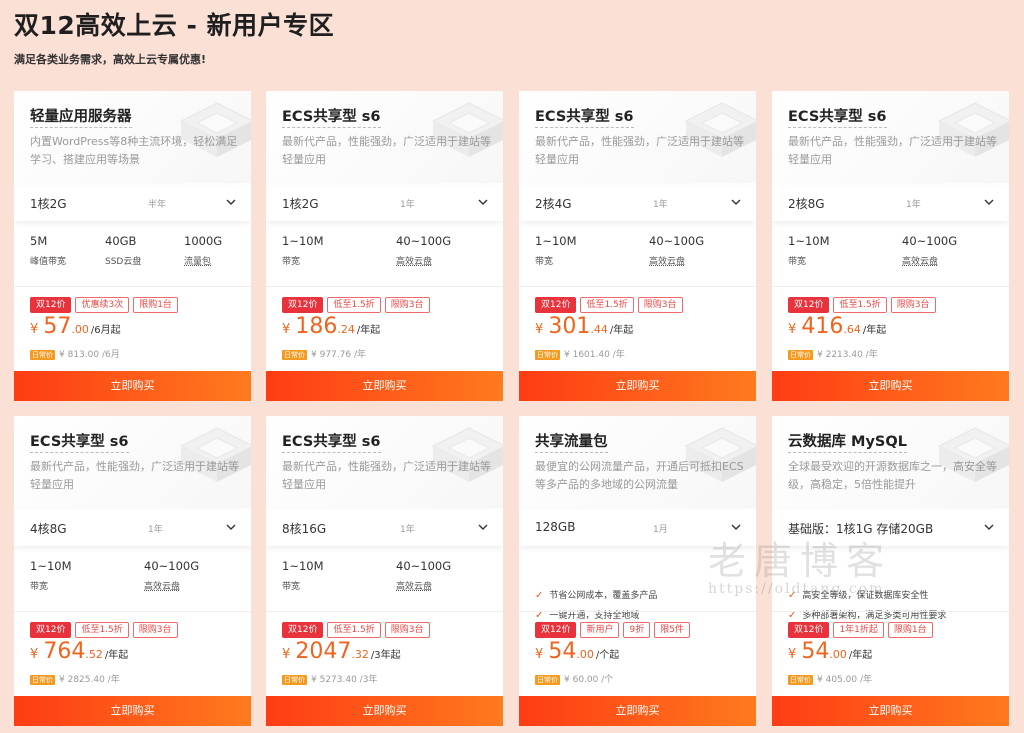 The image size is (1024, 733). Describe the element at coordinates (844, 680) in the screenshot. I see `original-price-value: ¥ 405.00 /年` at that location.